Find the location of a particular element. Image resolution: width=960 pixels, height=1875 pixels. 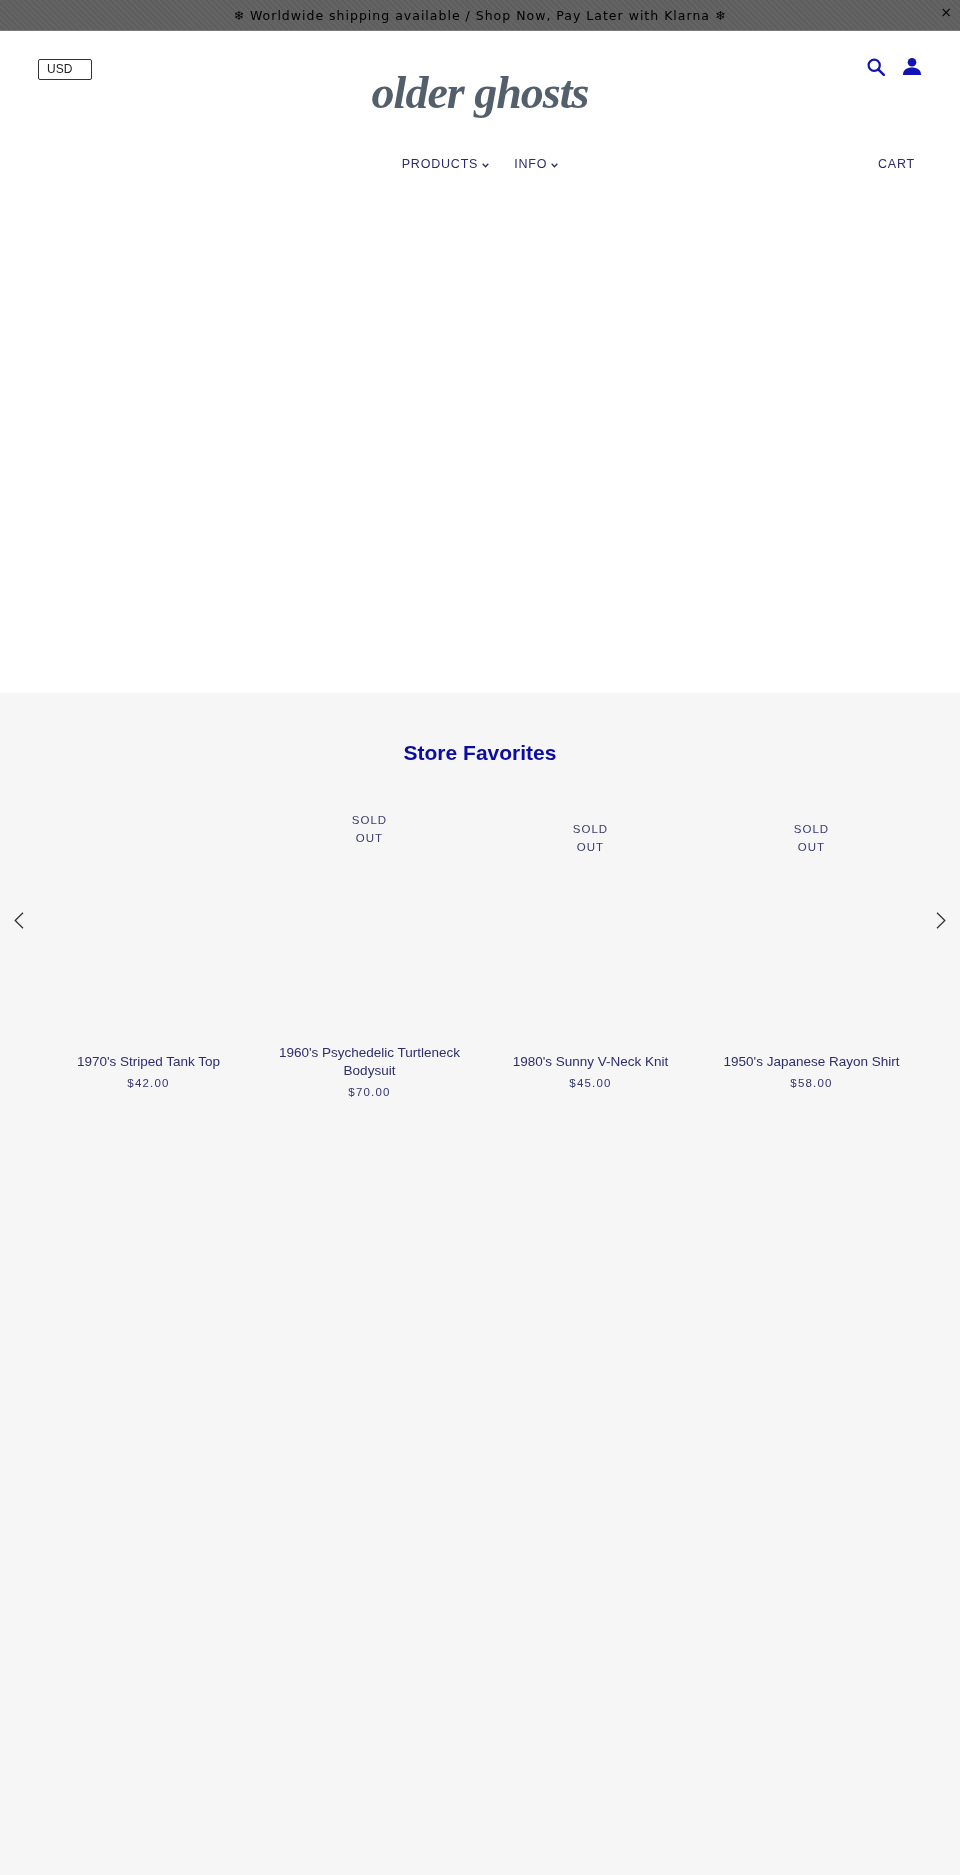

search-icon is located at coordinates (876, 67).